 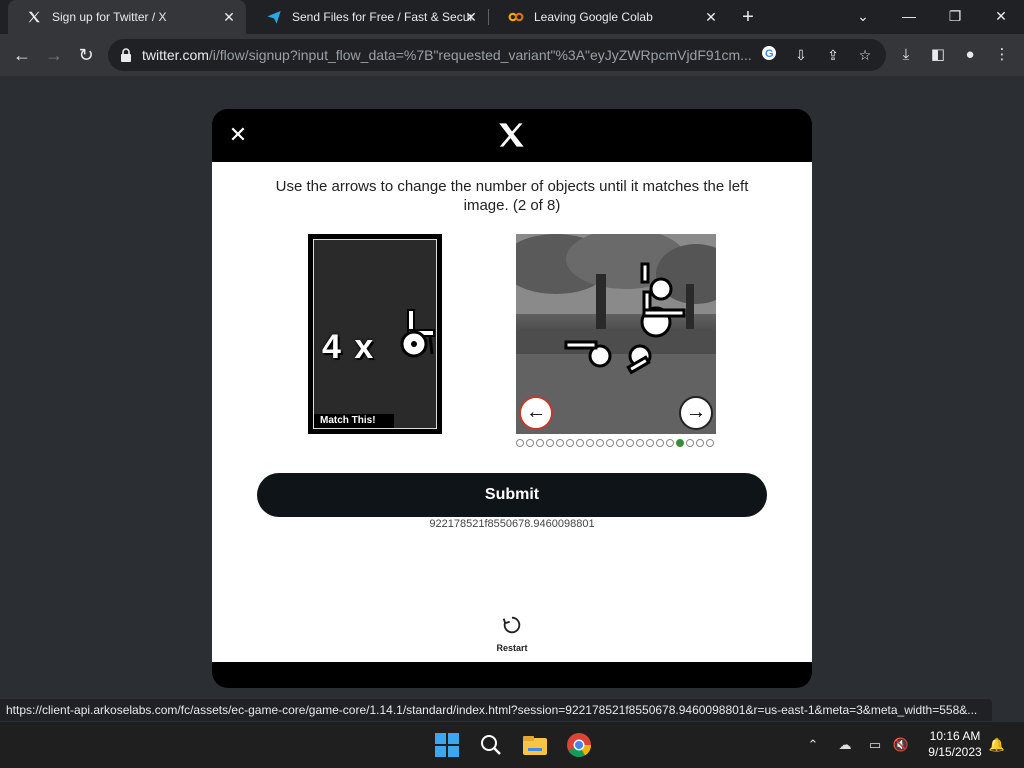 What do you see at coordinates (109, 17) in the screenshot?
I see `tab-title: Sign up for Twitter / X` at bounding box center [109, 17].